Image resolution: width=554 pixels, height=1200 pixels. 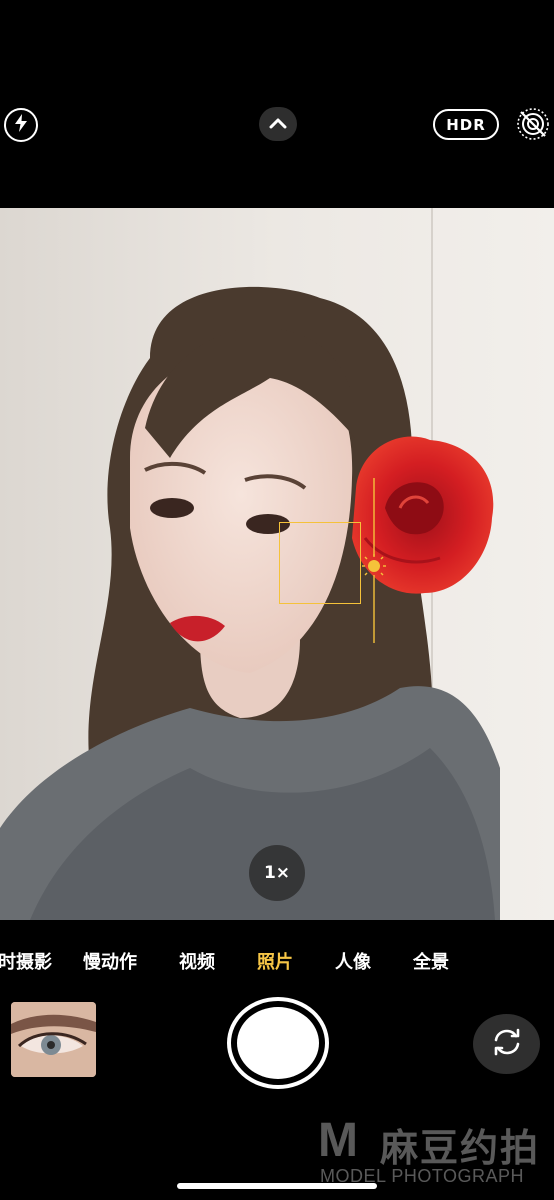 I want to click on last-photo-thumbnail, so click(x=53, y=1039).